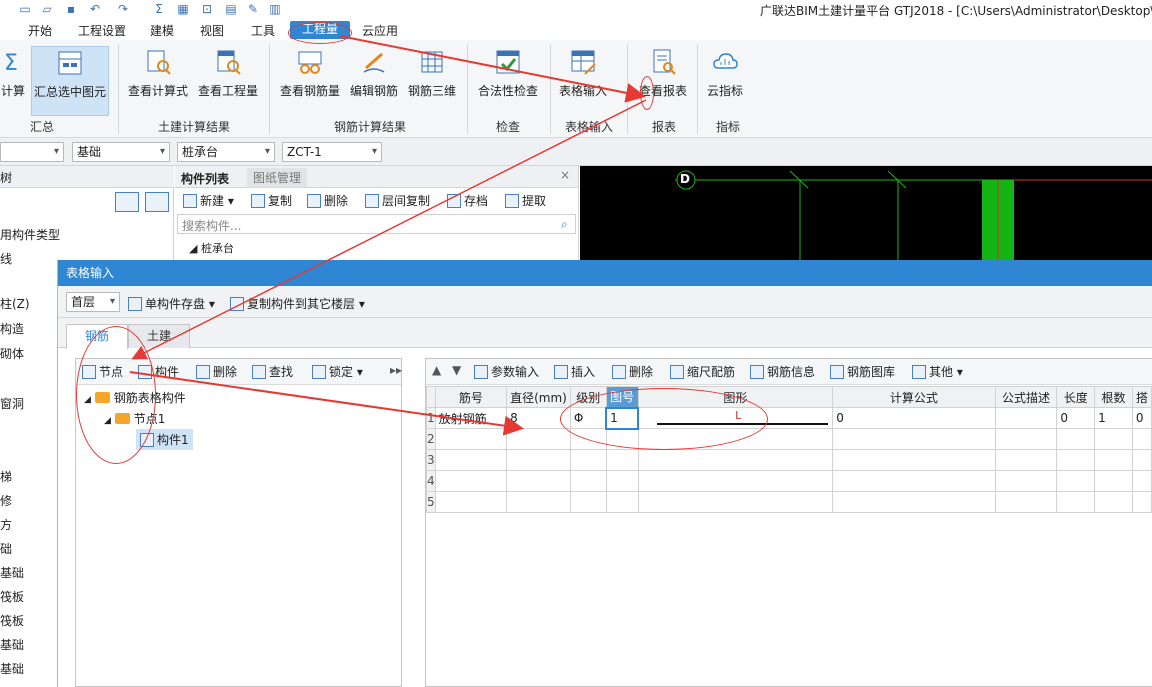 The width and height of the screenshot is (1152, 687). Describe the element at coordinates (937, 371) in the screenshot. I see `other-button: 其他 ▾` at that location.